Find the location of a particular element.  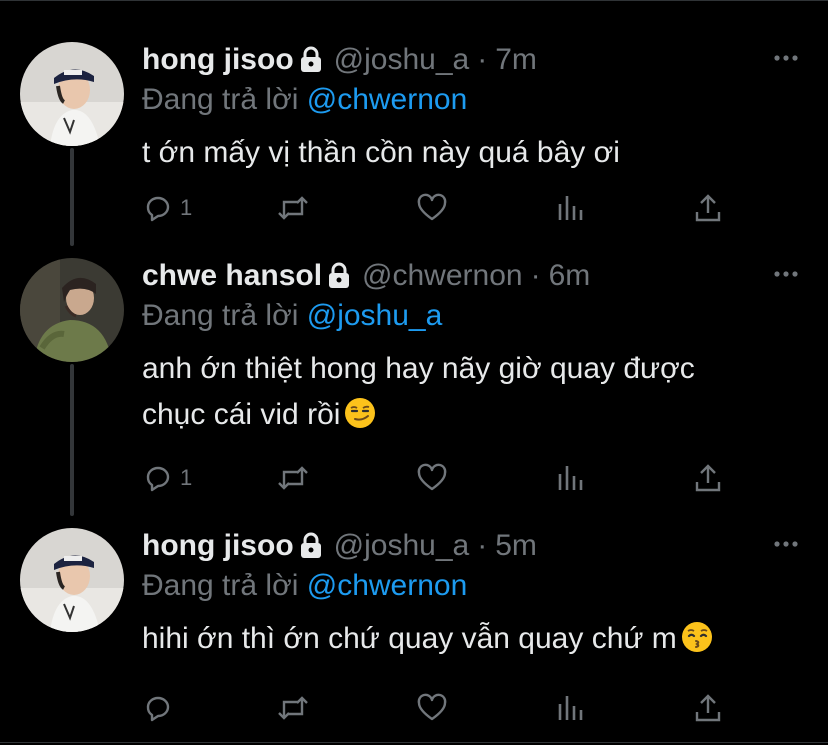

tweet-text-line: t ớn mấy vị thần cồn này quá bây ơi is located at coordinates (381, 152).